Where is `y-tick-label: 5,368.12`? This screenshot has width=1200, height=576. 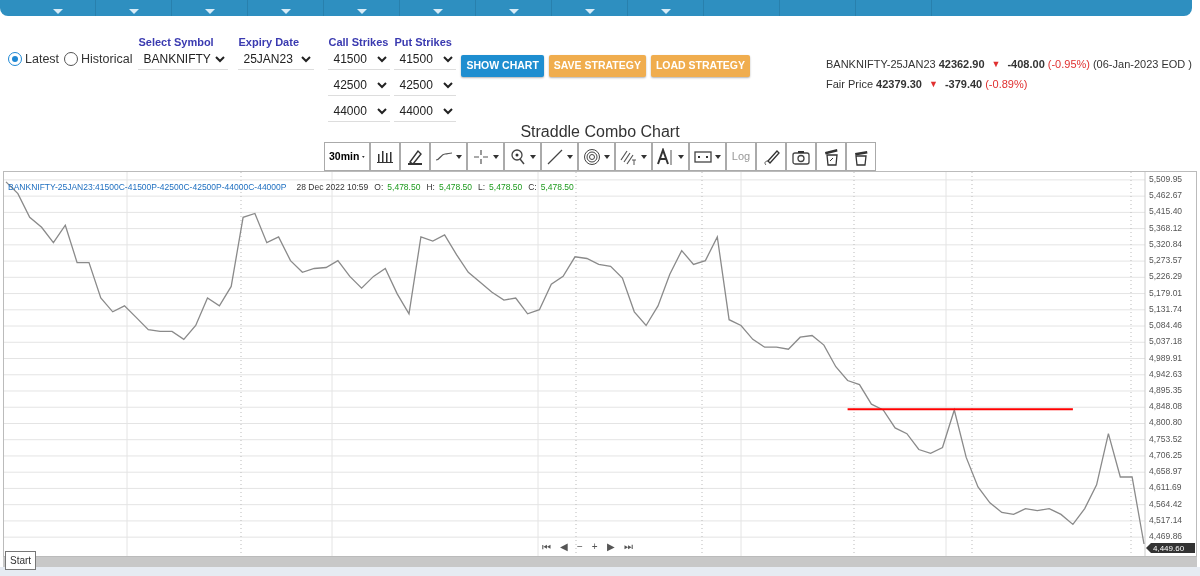
y-tick-label: 5,368.12 is located at coordinates (1166, 227).